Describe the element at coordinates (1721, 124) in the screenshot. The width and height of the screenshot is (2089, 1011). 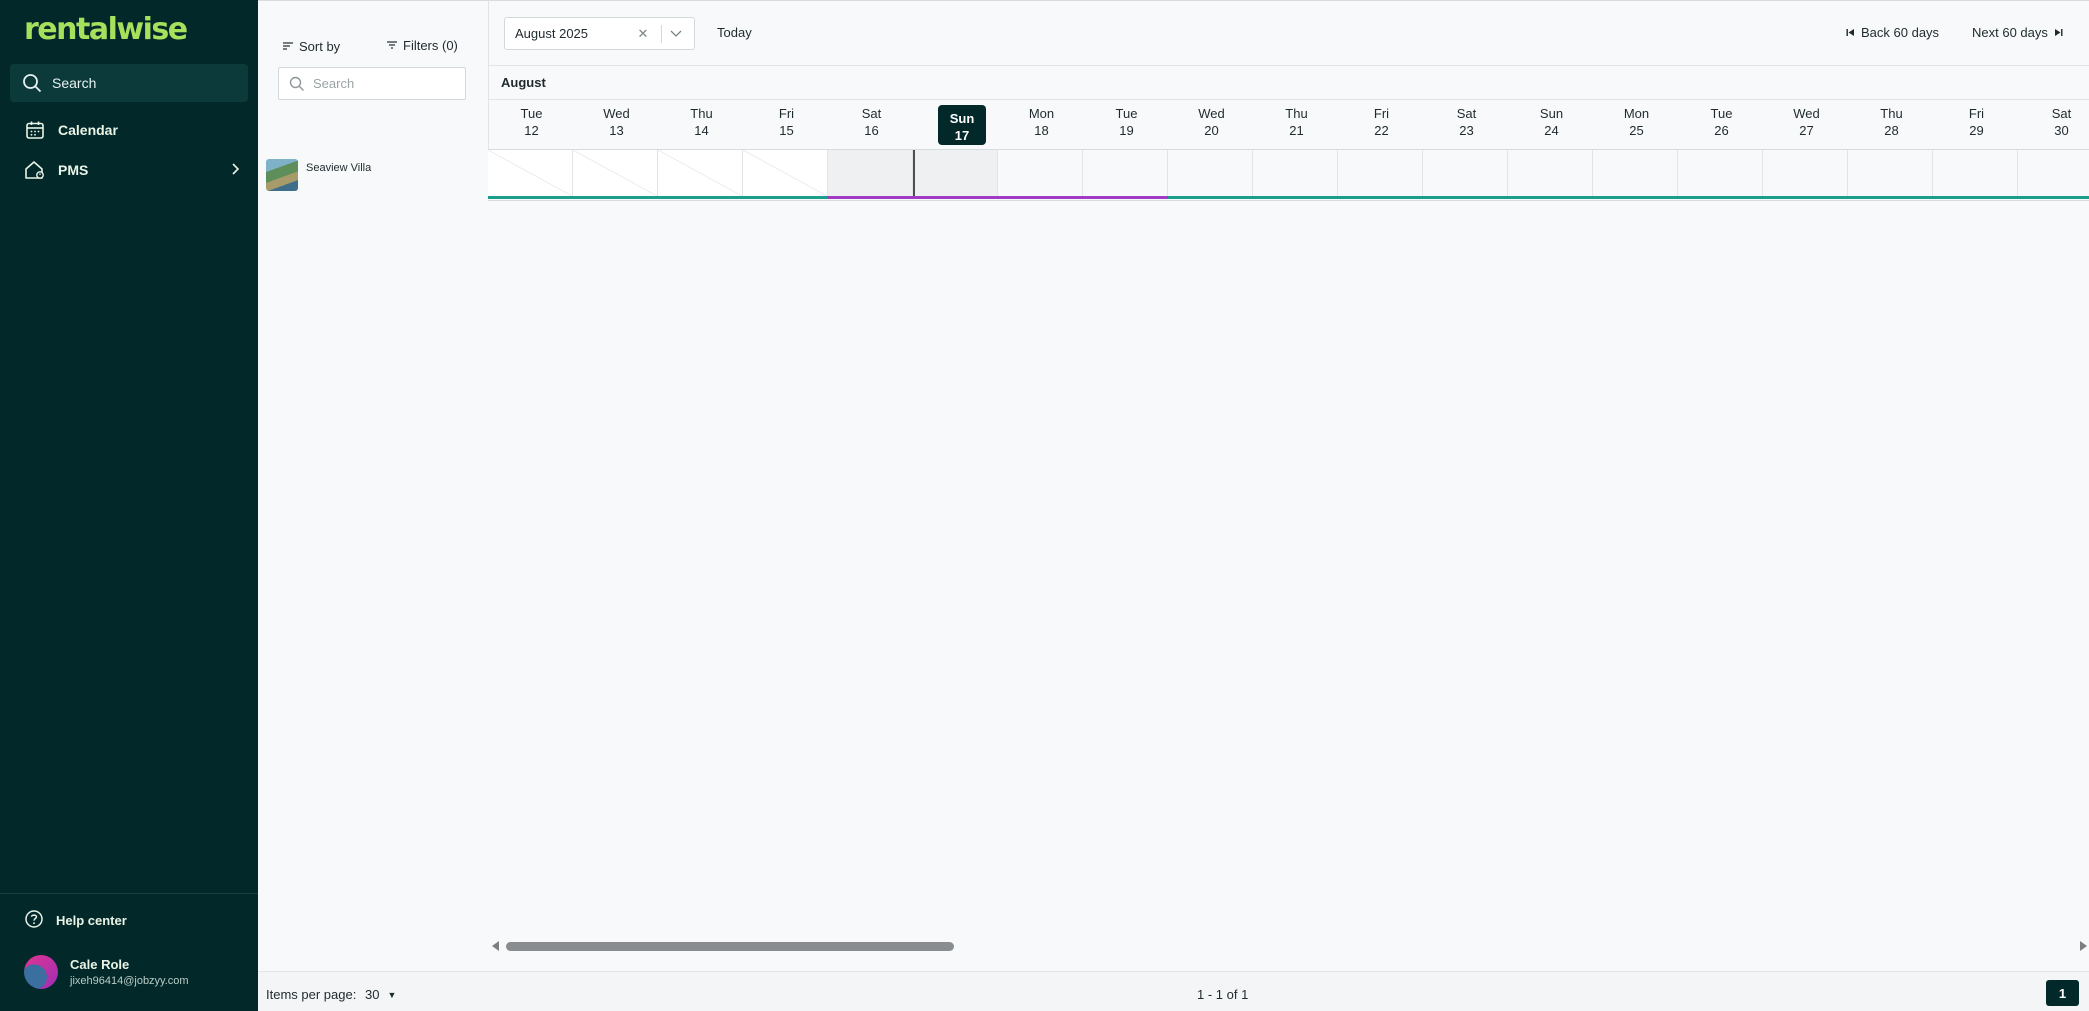
I see `day-header-content: Tue 26` at that location.